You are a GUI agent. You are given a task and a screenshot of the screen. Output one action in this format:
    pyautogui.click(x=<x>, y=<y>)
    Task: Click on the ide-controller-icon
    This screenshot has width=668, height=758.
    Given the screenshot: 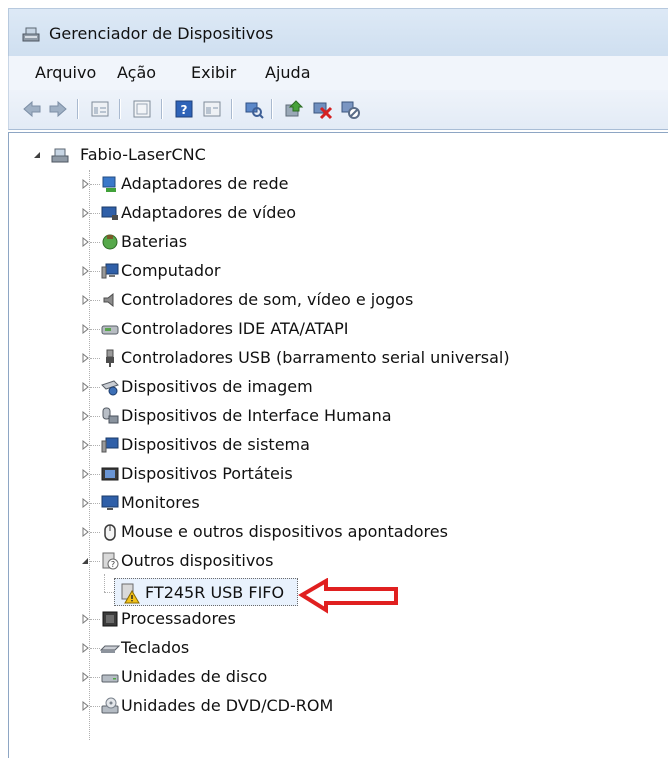 What is the action you would take?
    pyautogui.click(x=110, y=330)
    